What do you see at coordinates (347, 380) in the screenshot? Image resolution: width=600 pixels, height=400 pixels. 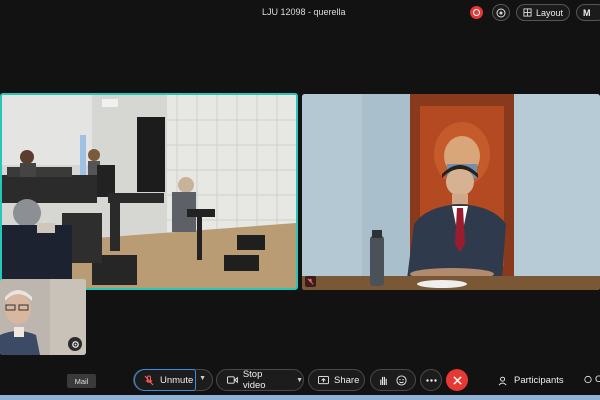 I see `share-label: Share` at bounding box center [347, 380].